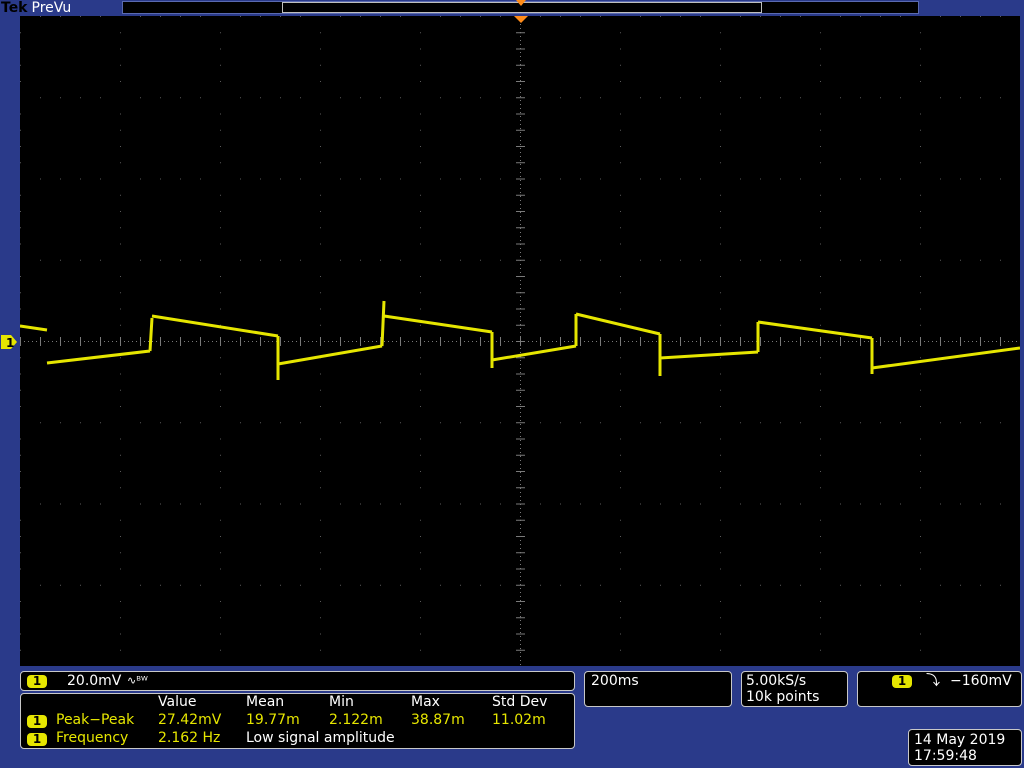 Image resolution: width=1024 pixels, height=768 pixels. What do you see at coordinates (658, 689) in the screenshot?
I see `horizontal-scale-readout: 200ms` at bounding box center [658, 689].